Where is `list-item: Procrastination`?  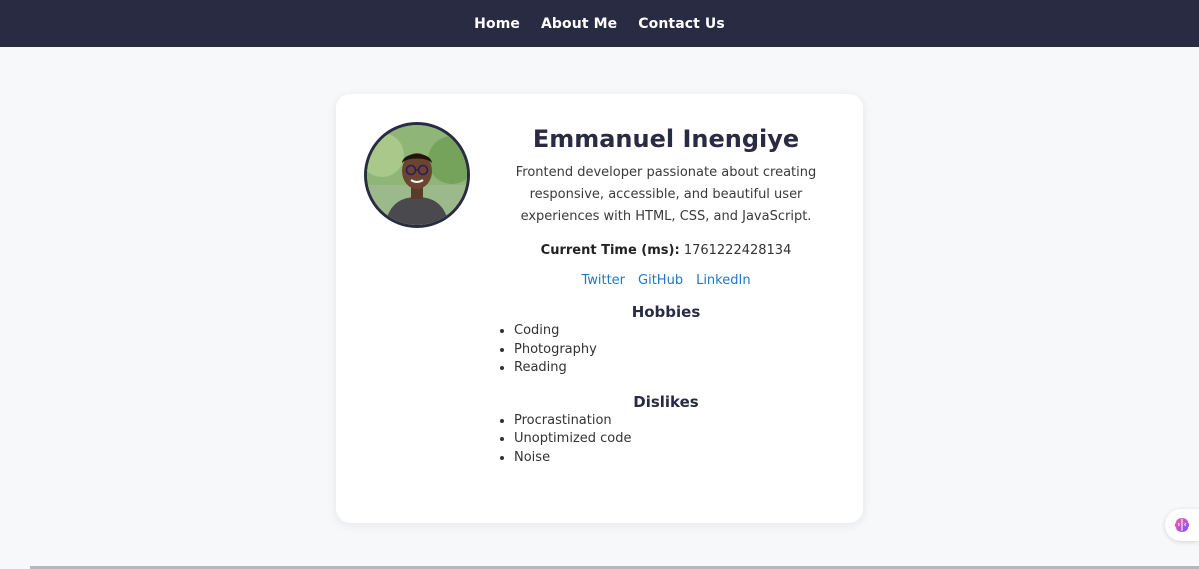 list-item: Procrastination is located at coordinates (675, 421).